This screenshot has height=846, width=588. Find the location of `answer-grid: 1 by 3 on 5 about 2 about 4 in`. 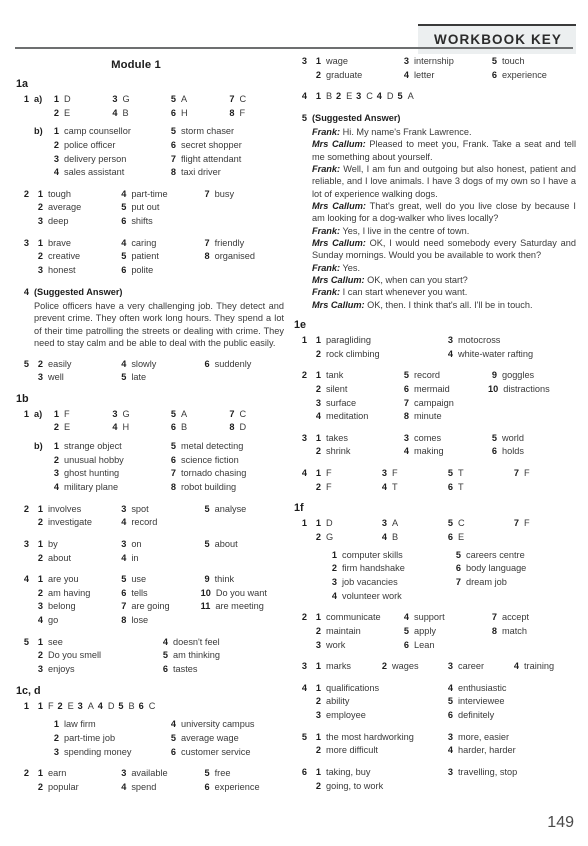

answer-grid: 1 by 3 on 5 about 2 about 4 in is located at coordinates (159, 551).